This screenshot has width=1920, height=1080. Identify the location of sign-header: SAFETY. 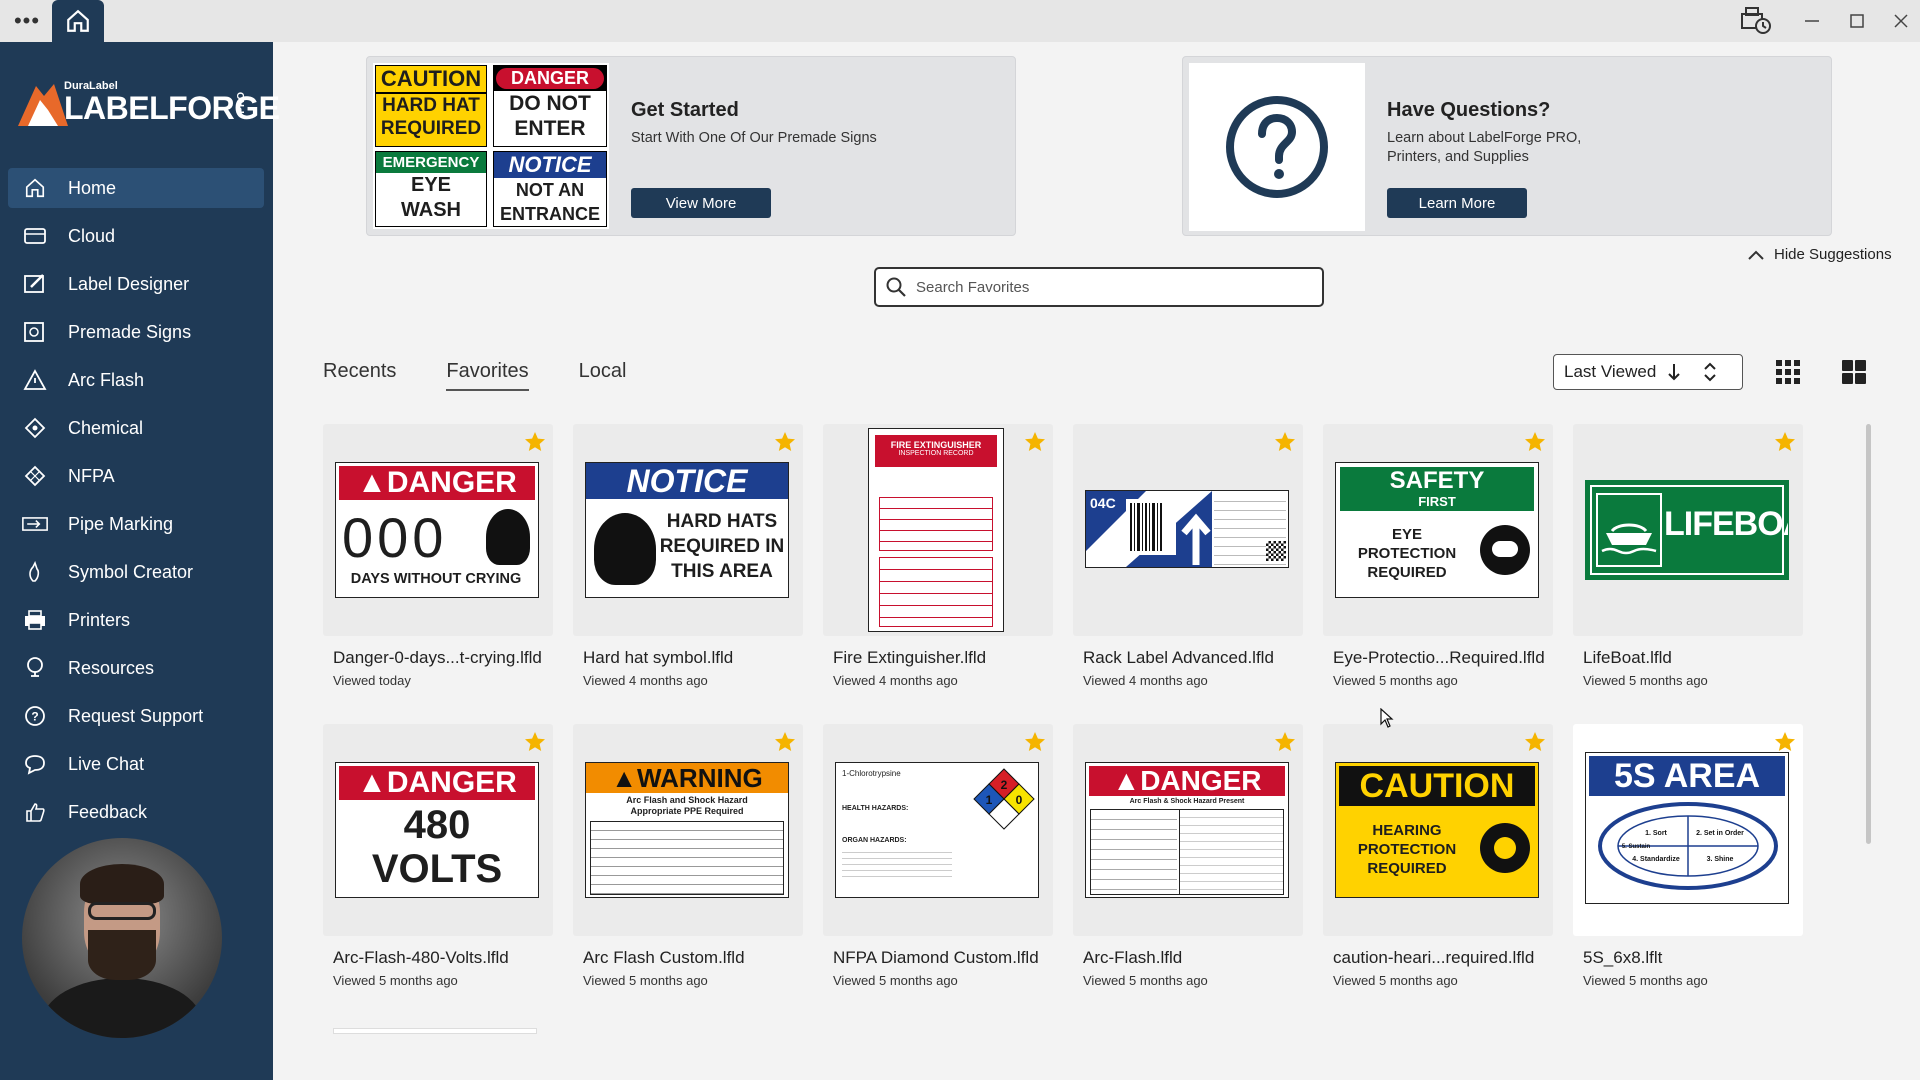
(1437, 480).